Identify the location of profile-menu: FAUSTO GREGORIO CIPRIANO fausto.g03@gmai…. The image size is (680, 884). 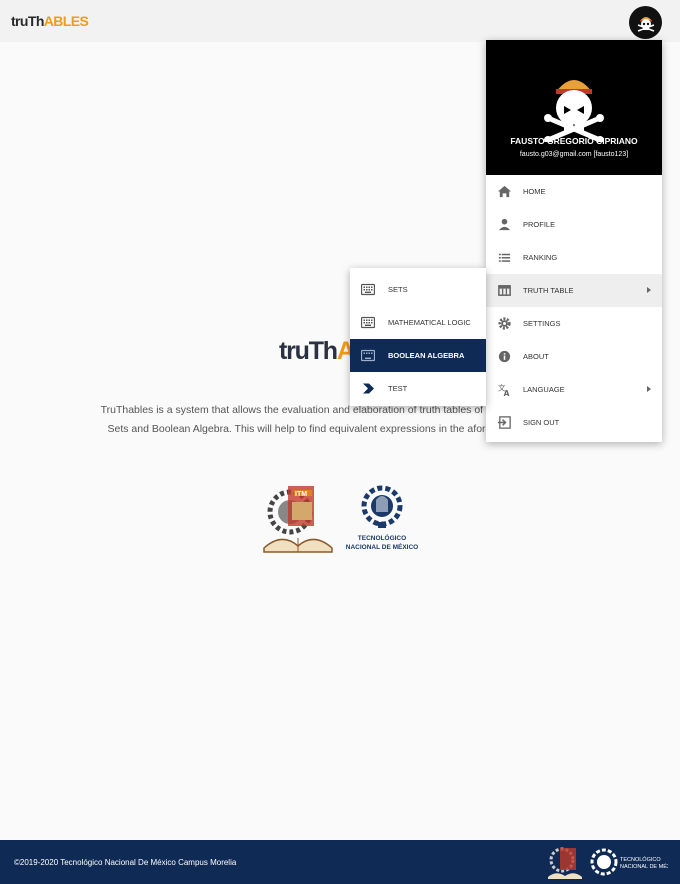
(574, 241).